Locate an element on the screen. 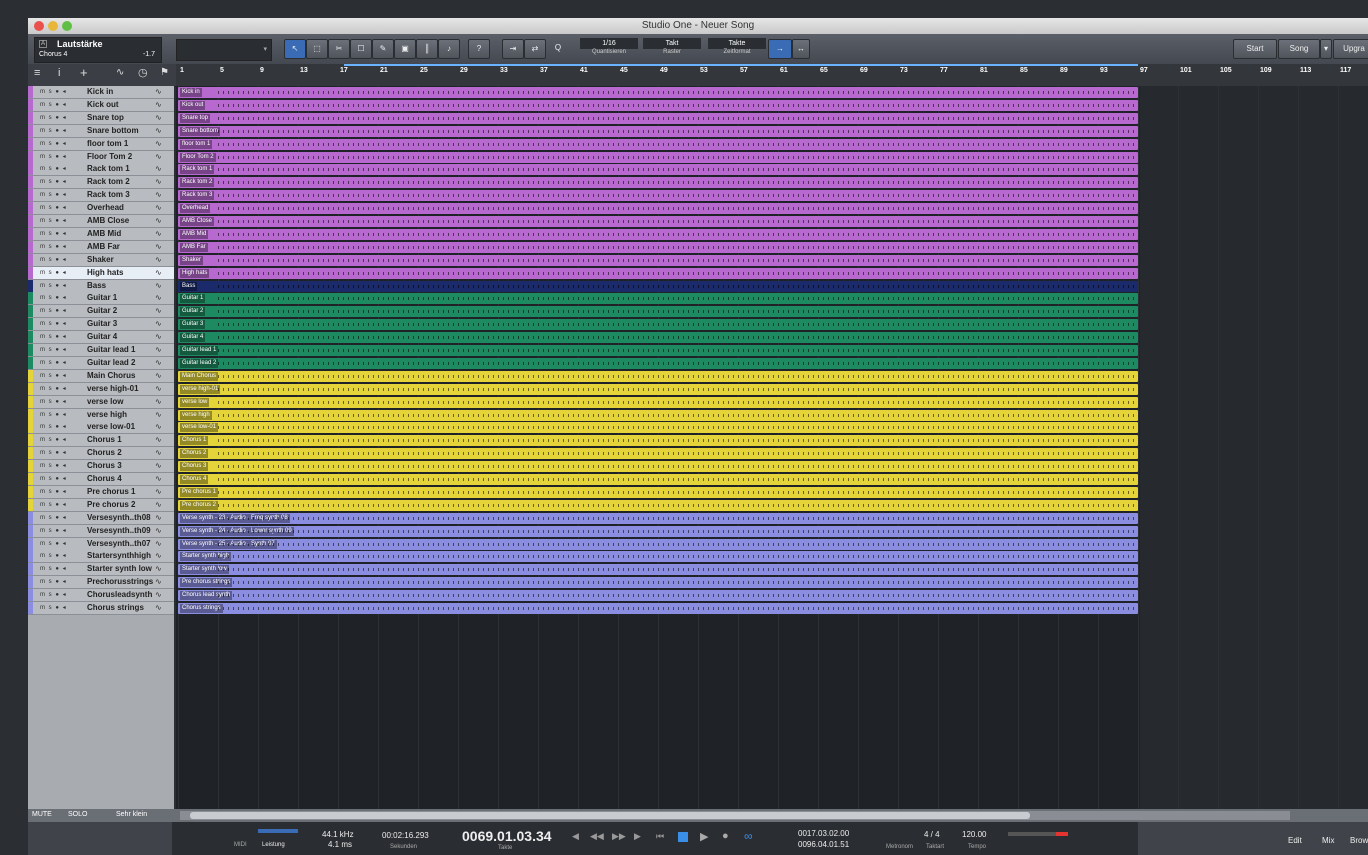 This screenshot has height=855, width=1368. track-header: m s ● ◂ Rack tom 3 ∿ is located at coordinates (101, 196).